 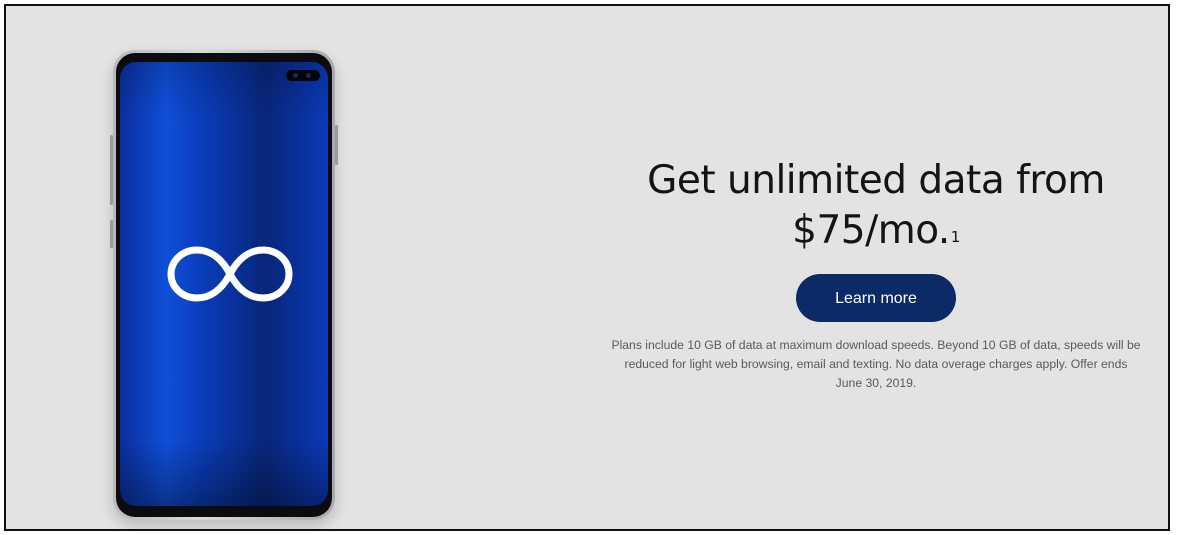 What do you see at coordinates (336, 145) in the screenshot?
I see `phone-power-button` at bounding box center [336, 145].